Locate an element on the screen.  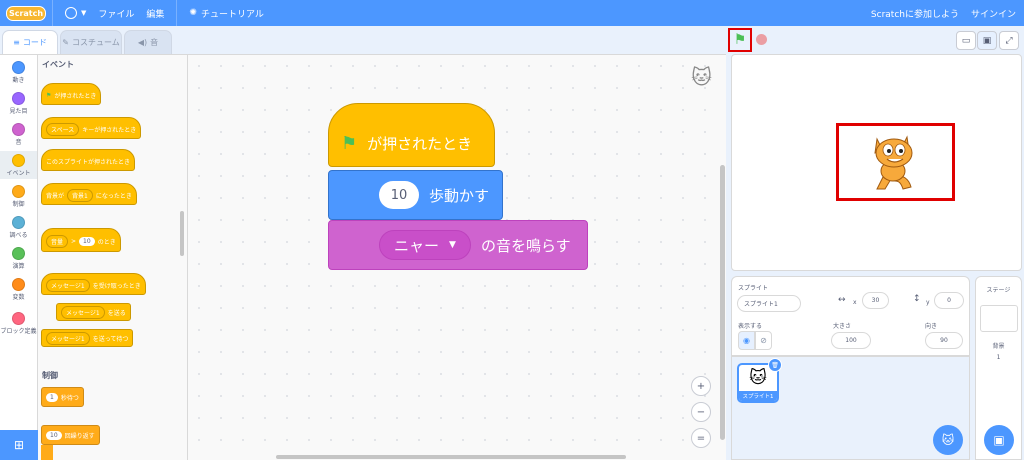
block-label: が押されたとき is located at coordinates (75, 96).